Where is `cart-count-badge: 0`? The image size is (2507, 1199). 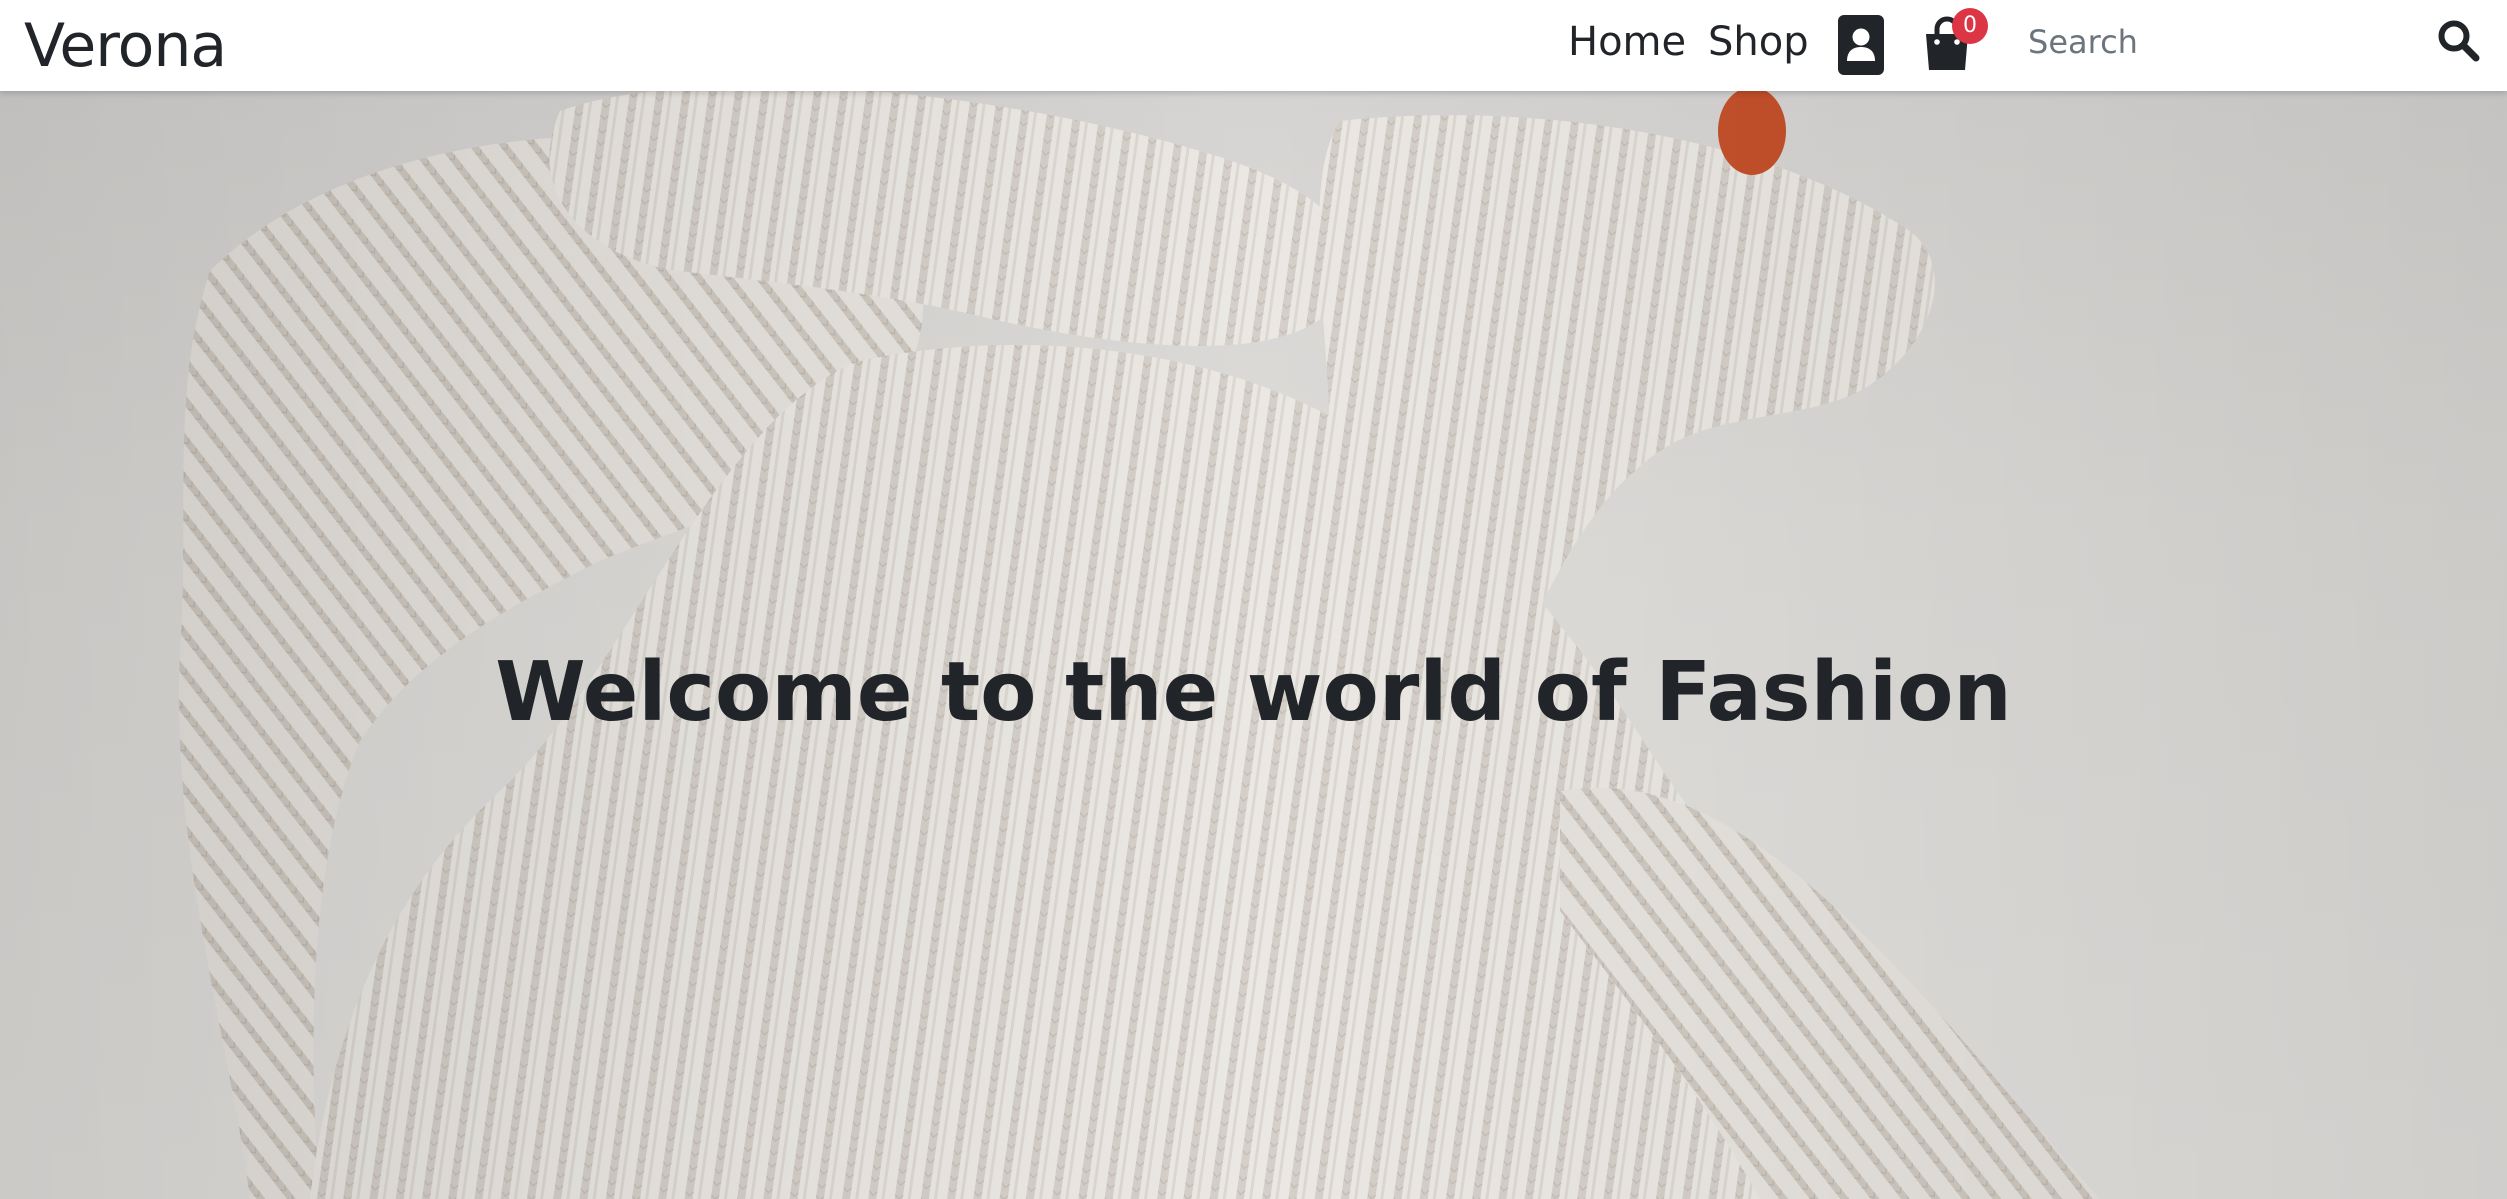 cart-count-badge: 0 is located at coordinates (1970, 26).